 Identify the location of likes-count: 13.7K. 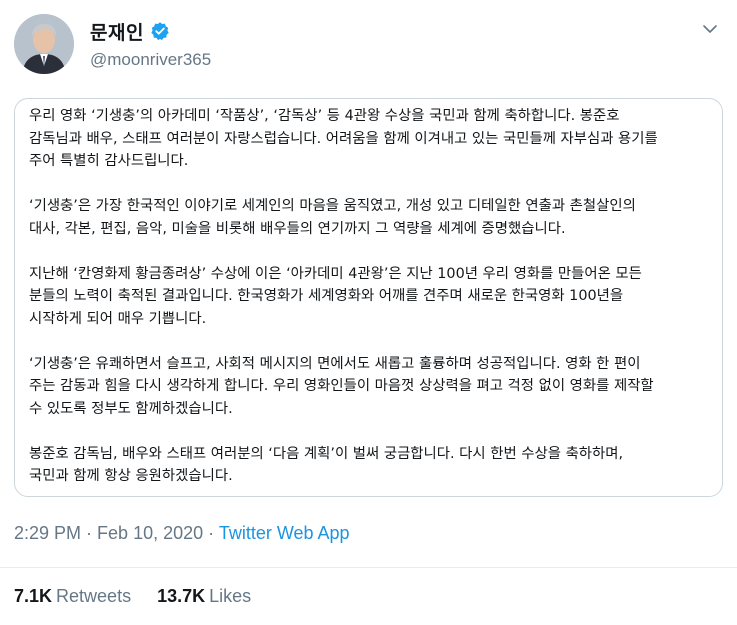
(181, 596).